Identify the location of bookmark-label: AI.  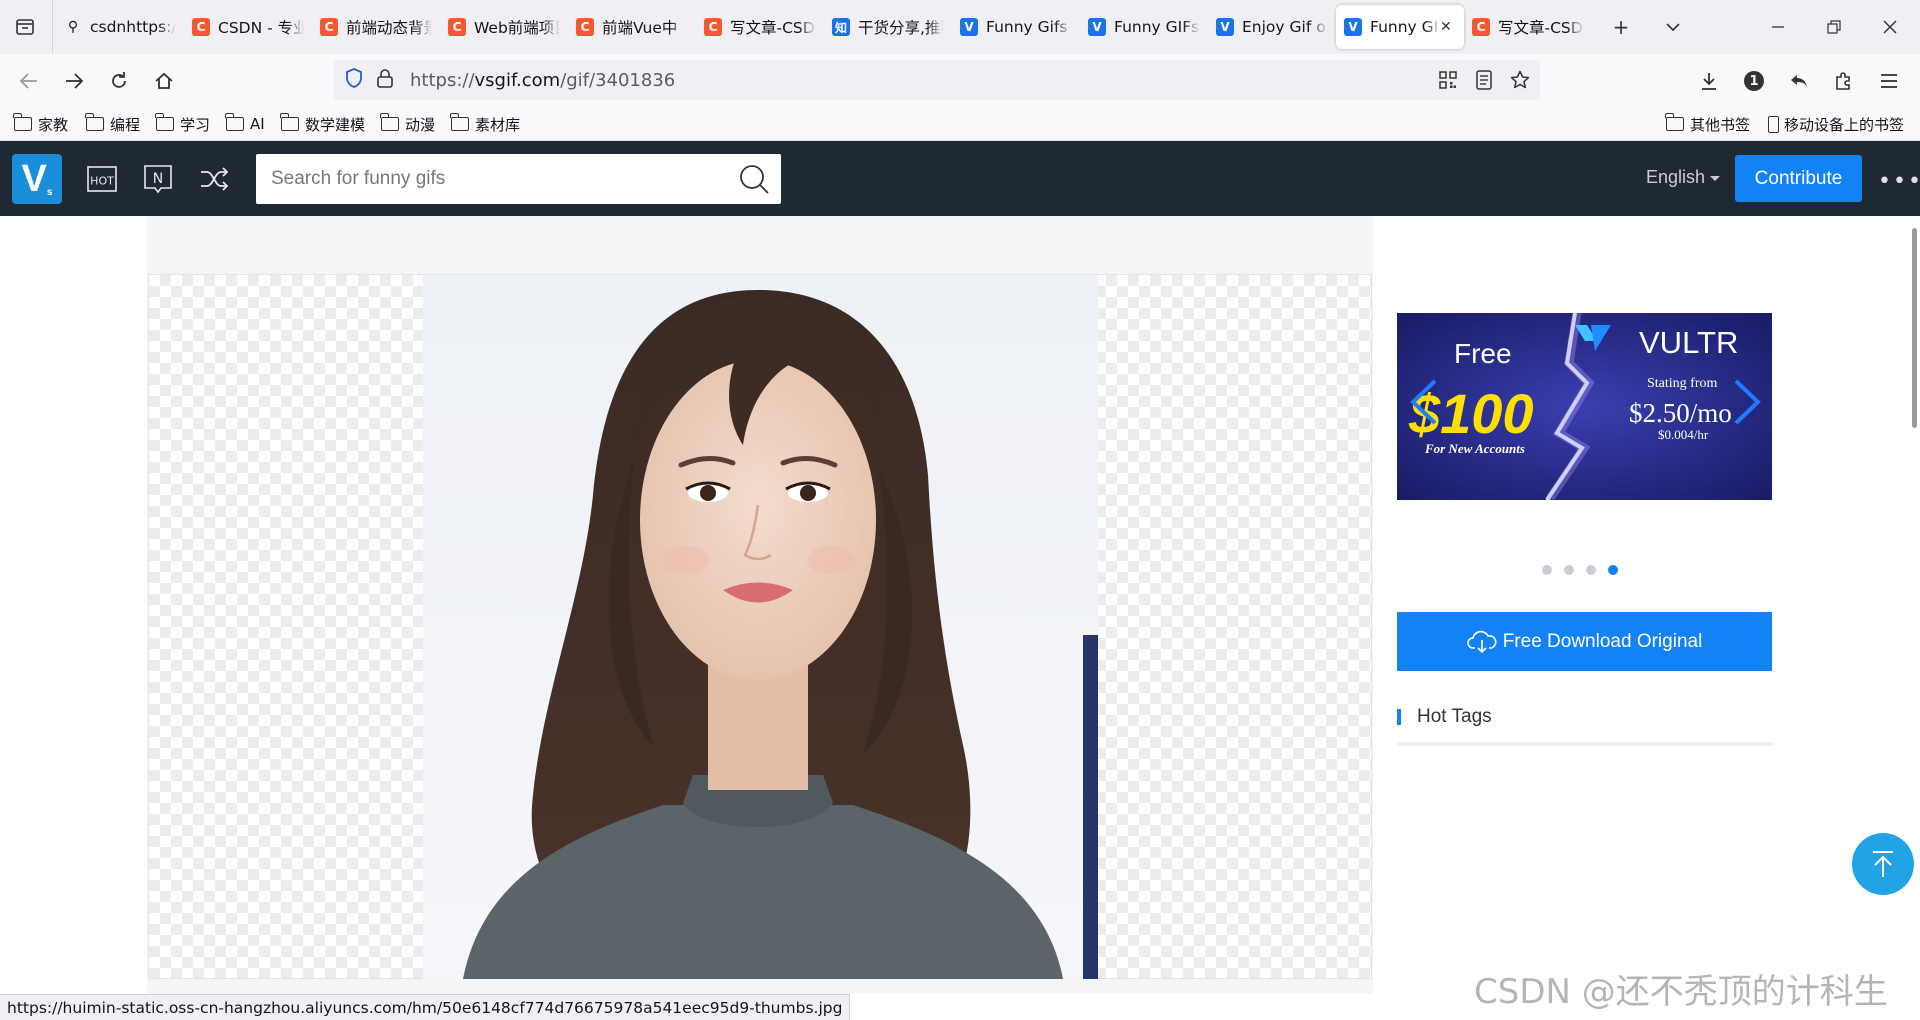
(257, 124).